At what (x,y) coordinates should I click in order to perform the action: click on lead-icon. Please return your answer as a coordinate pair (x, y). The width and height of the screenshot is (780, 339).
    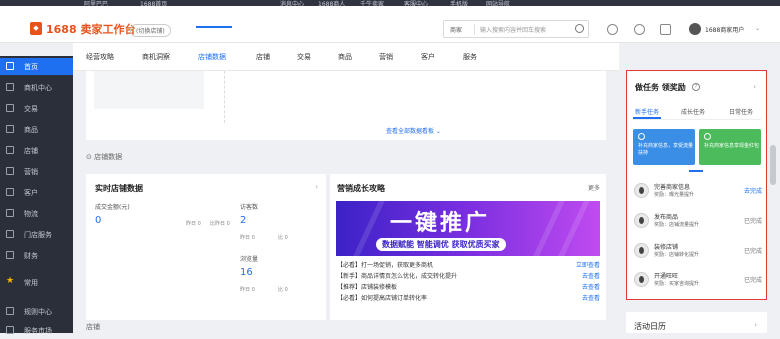
    Looking at the image, I should click on (10, 87).